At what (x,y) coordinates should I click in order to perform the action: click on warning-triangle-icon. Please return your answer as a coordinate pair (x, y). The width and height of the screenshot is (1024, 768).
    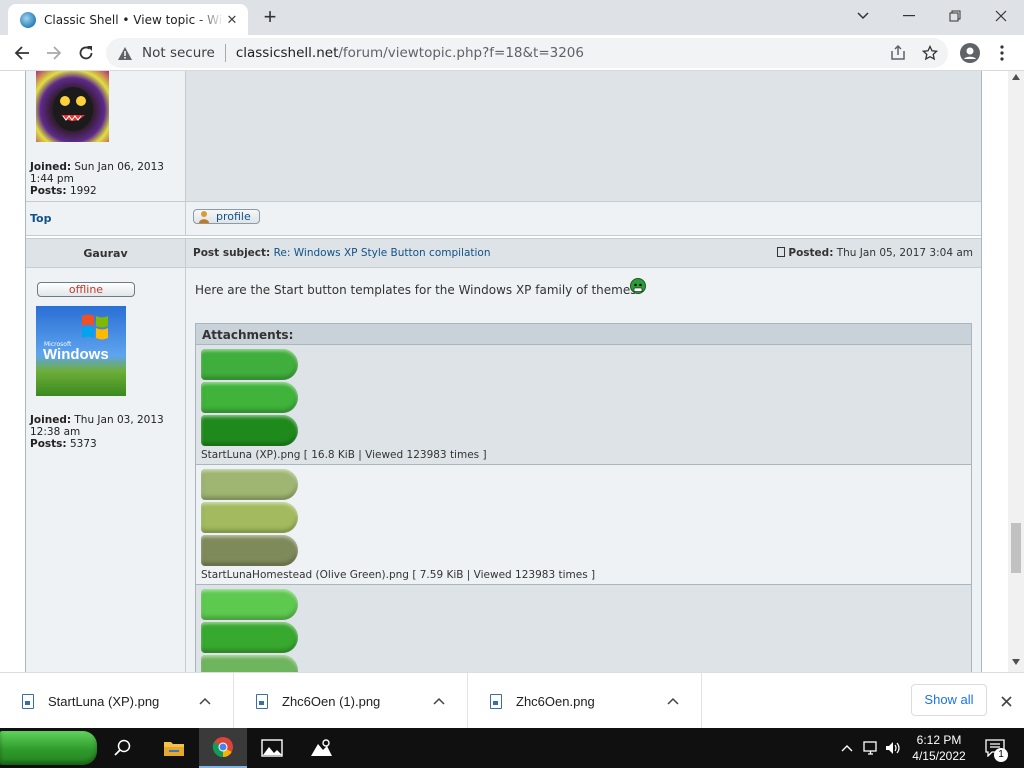
    Looking at the image, I should click on (125, 53).